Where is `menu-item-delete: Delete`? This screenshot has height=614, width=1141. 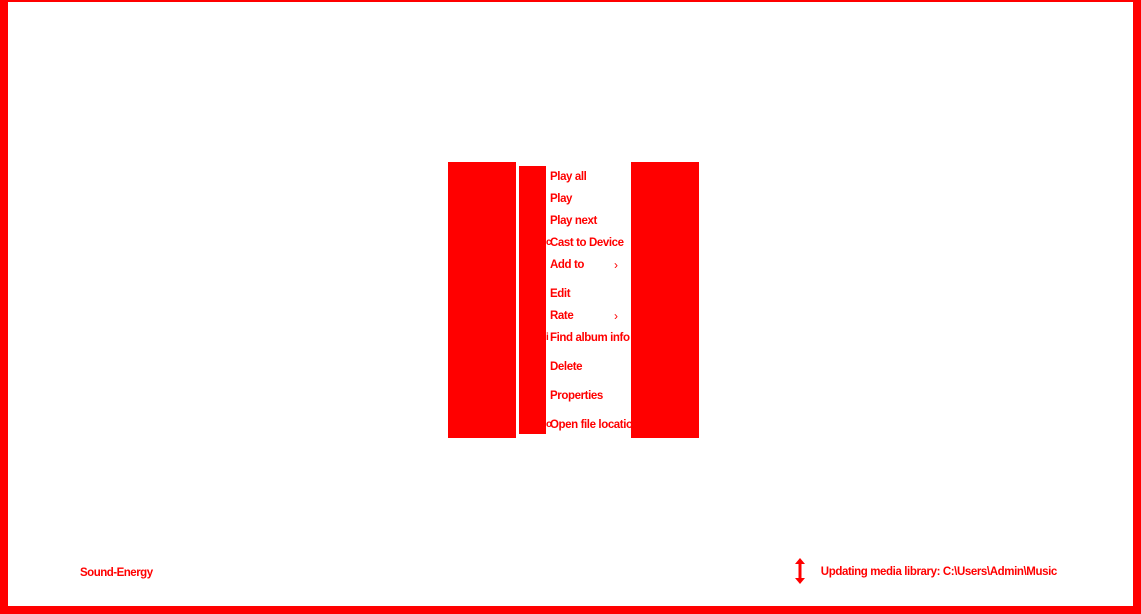 menu-item-delete: Delete is located at coordinates (575, 367).